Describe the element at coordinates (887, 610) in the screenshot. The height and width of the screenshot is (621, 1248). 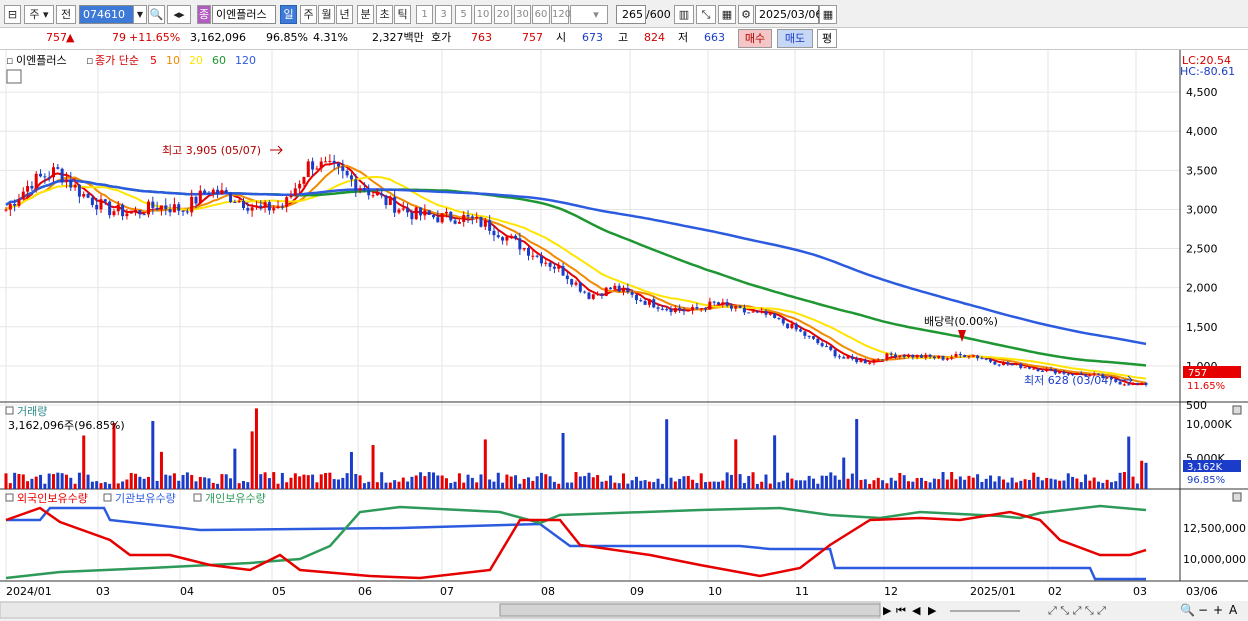
I see `scroll-right-icon: ▶` at that location.